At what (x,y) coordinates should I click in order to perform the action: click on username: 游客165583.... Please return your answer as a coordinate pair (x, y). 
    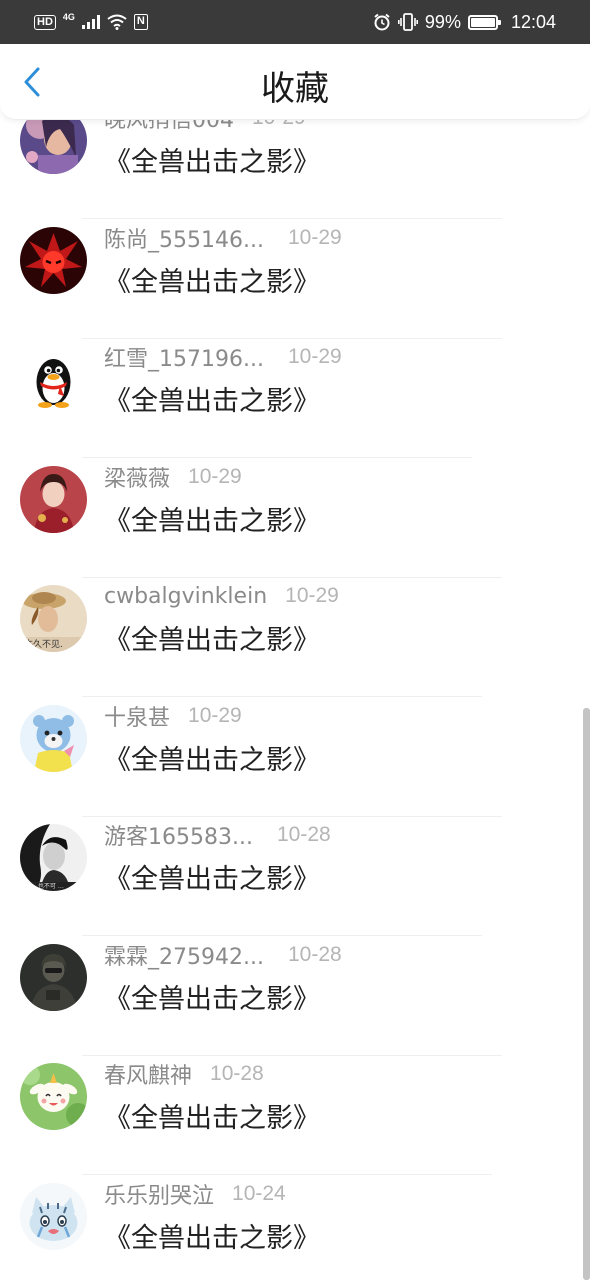
    Looking at the image, I should click on (178, 835).